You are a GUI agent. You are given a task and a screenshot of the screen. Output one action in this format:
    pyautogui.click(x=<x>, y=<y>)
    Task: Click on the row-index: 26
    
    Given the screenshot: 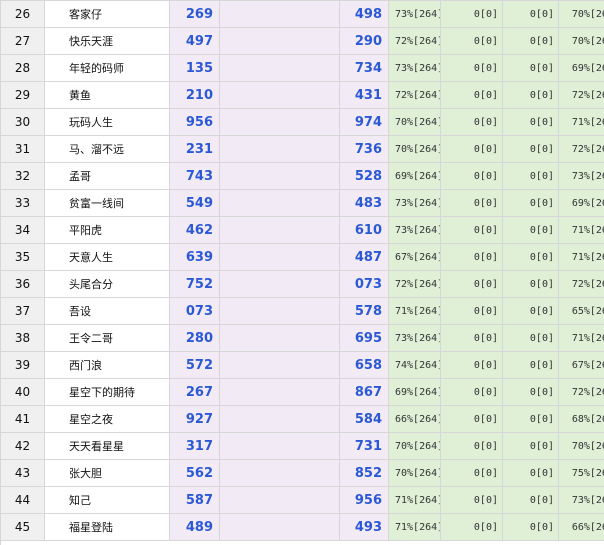 What is the action you would take?
    pyautogui.click(x=23, y=14)
    